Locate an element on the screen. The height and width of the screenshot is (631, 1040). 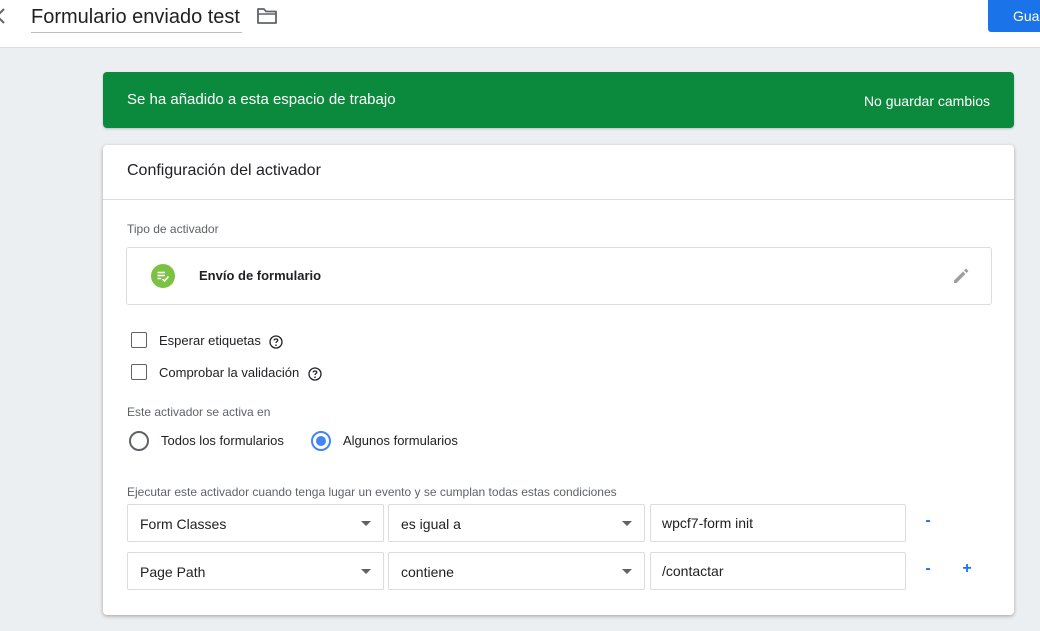
fires-on-label: Este activador se activa en is located at coordinates (199, 412).